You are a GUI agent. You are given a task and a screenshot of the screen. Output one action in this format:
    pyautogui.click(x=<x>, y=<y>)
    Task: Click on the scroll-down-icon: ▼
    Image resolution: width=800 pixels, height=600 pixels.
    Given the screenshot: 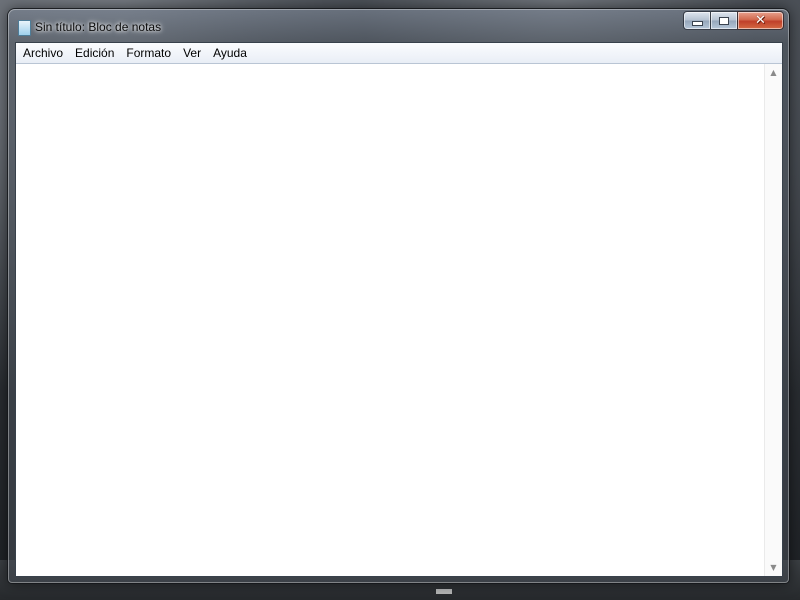 What is the action you would take?
    pyautogui.click(x=773, y=567)
    